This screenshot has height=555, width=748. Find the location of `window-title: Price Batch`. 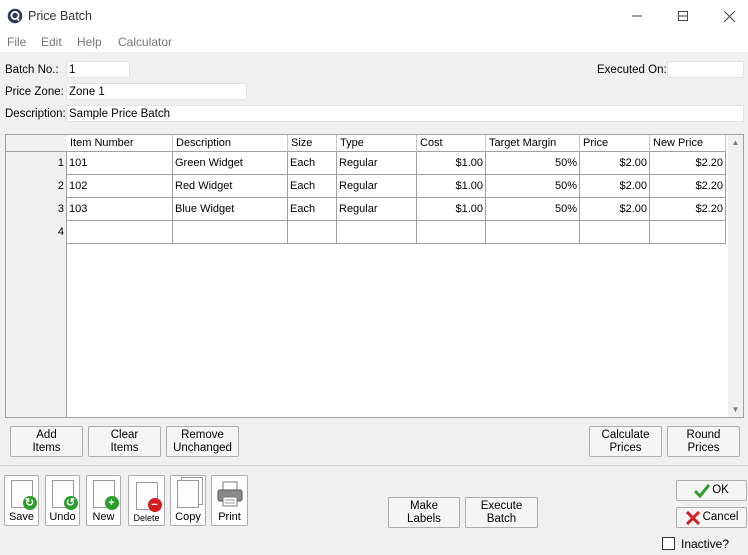

window-title: Price Batch is located at coordinates (60, 16).